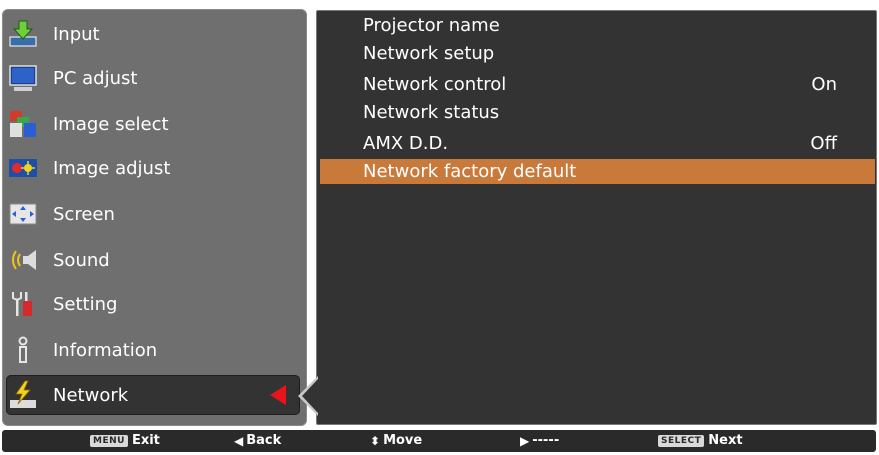 This screenshot has height=455, width=879. What do you see at coordinates (23, 34) in the screenshot?
I see `input-icon` at bounding box center [23, 34].